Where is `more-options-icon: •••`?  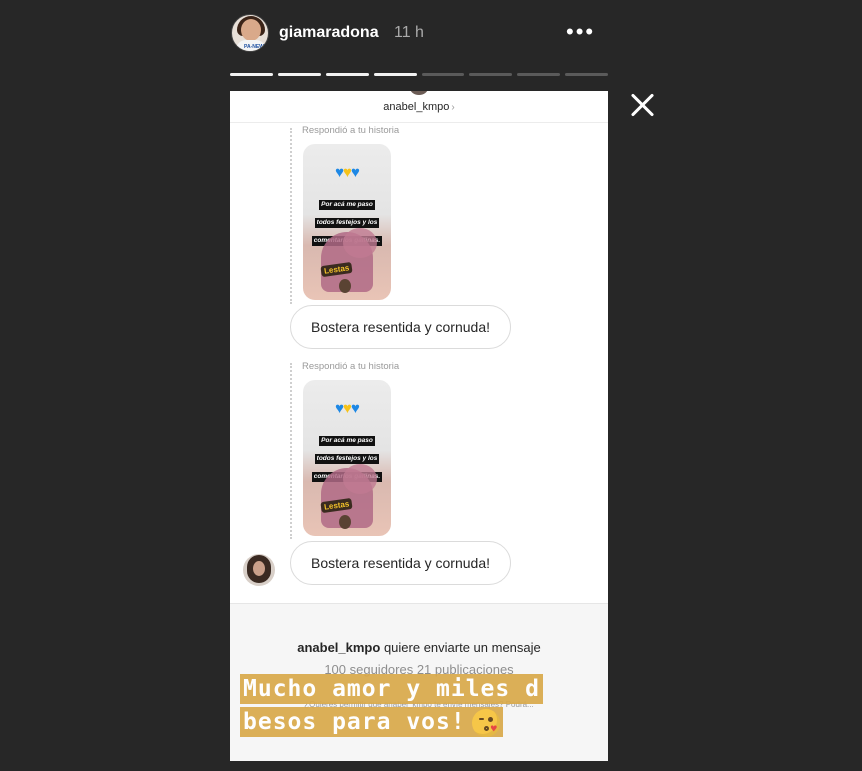 more-options-icon: ••• is located at coordinates (580, 32).